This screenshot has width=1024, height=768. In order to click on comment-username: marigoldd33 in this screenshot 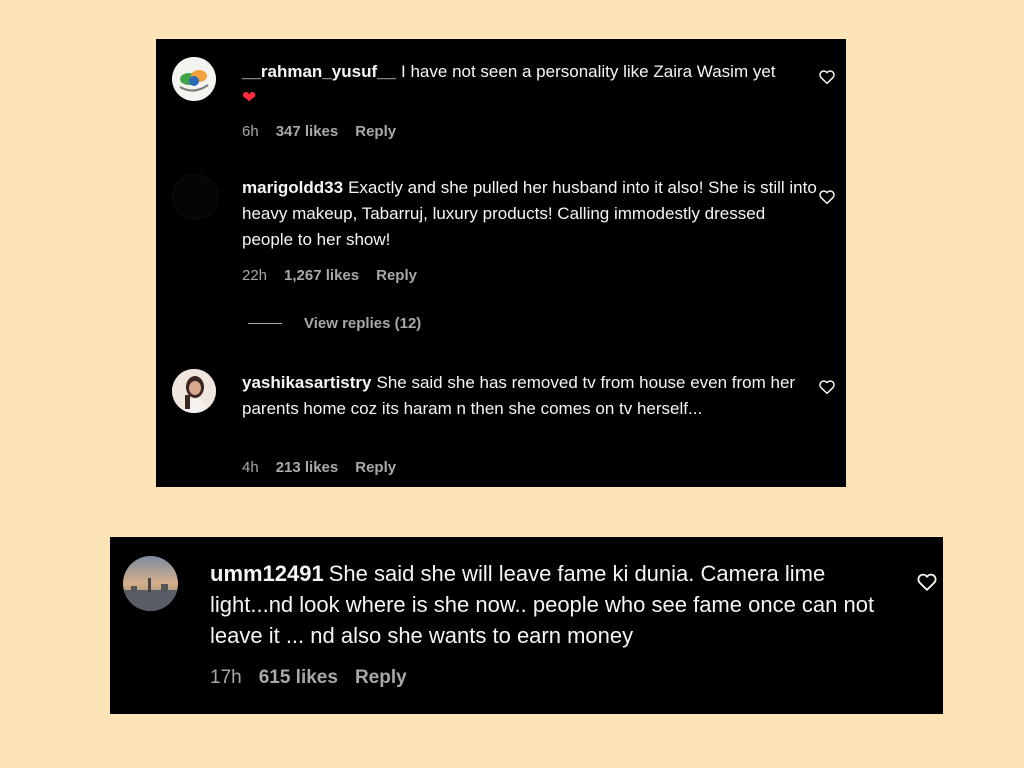, I will do `click(292, 187)`.